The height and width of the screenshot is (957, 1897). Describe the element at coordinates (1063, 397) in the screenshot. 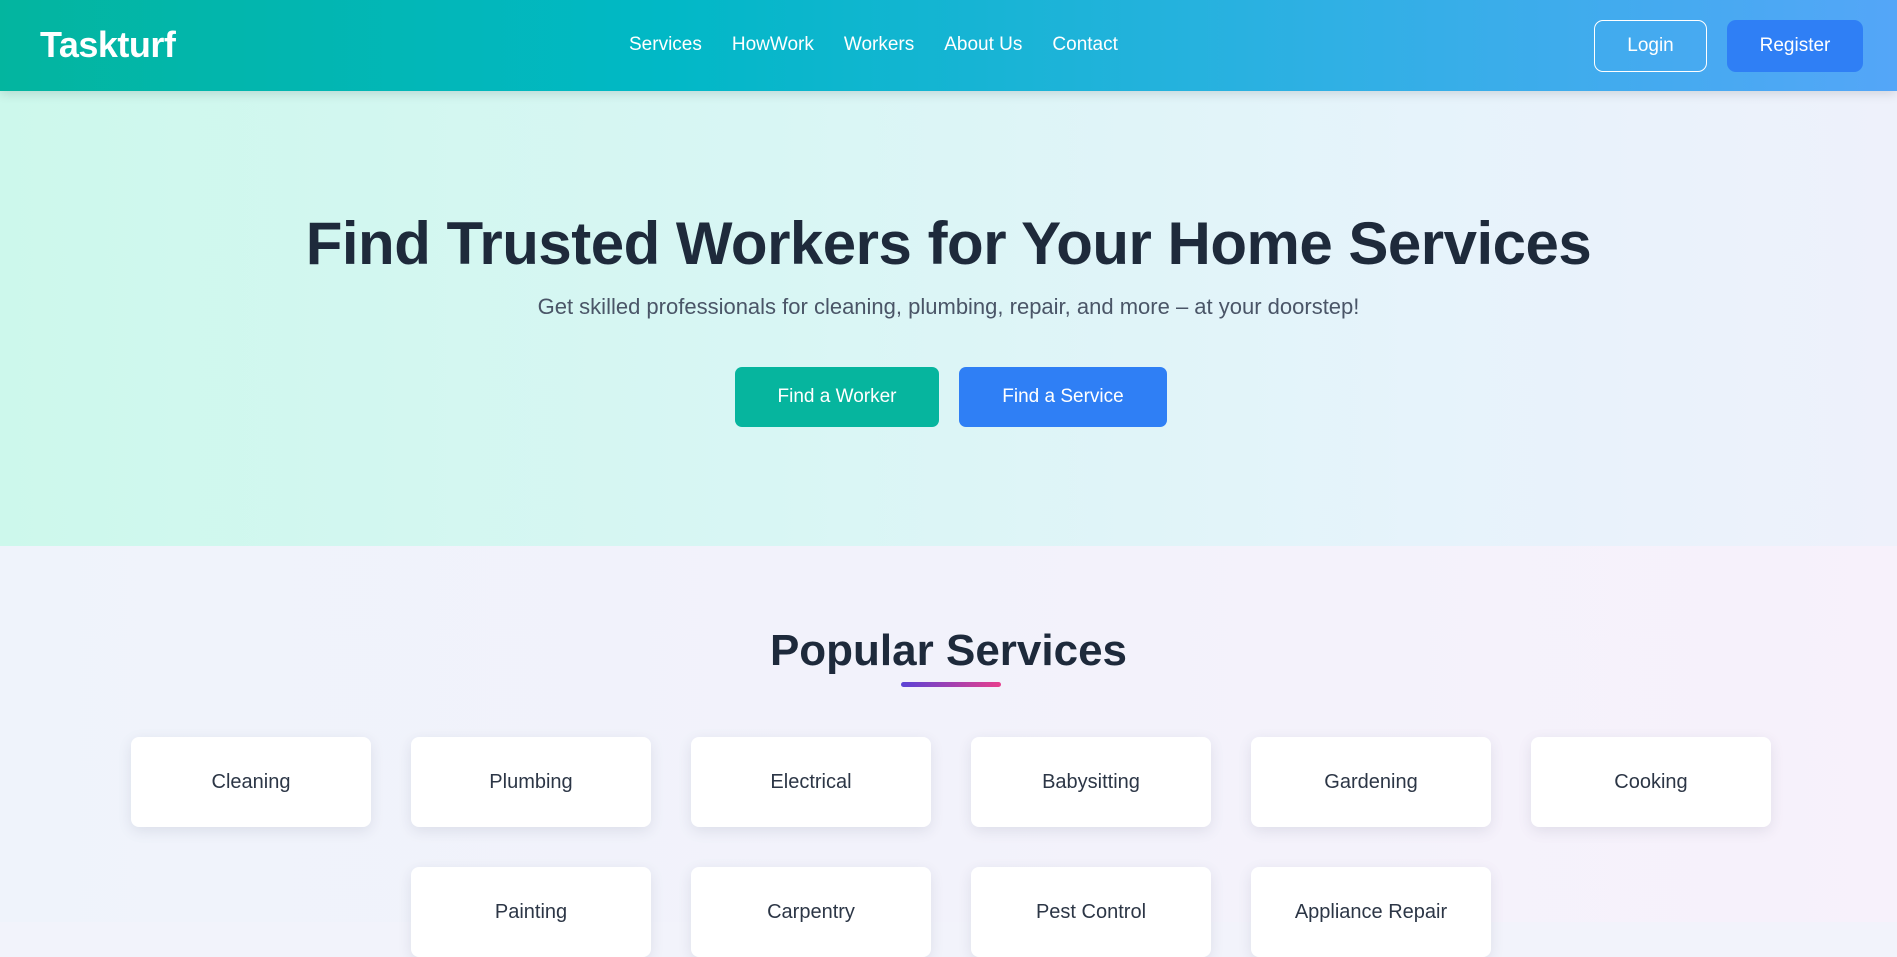

I see `find-service-button: Find a Service` at that location.